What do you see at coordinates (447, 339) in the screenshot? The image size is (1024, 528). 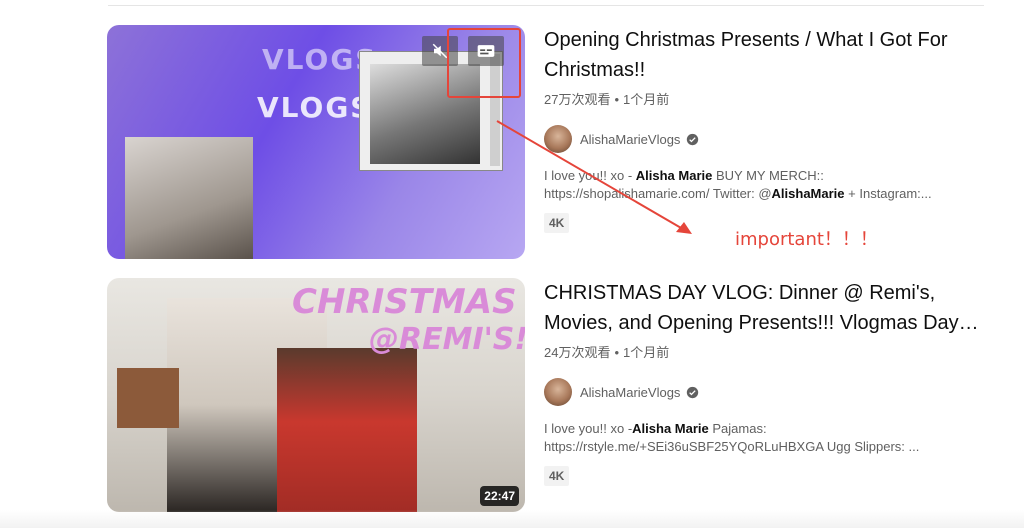 I see `thumbnail-text: @REMI'S!!` at bounding box center [447, 339].